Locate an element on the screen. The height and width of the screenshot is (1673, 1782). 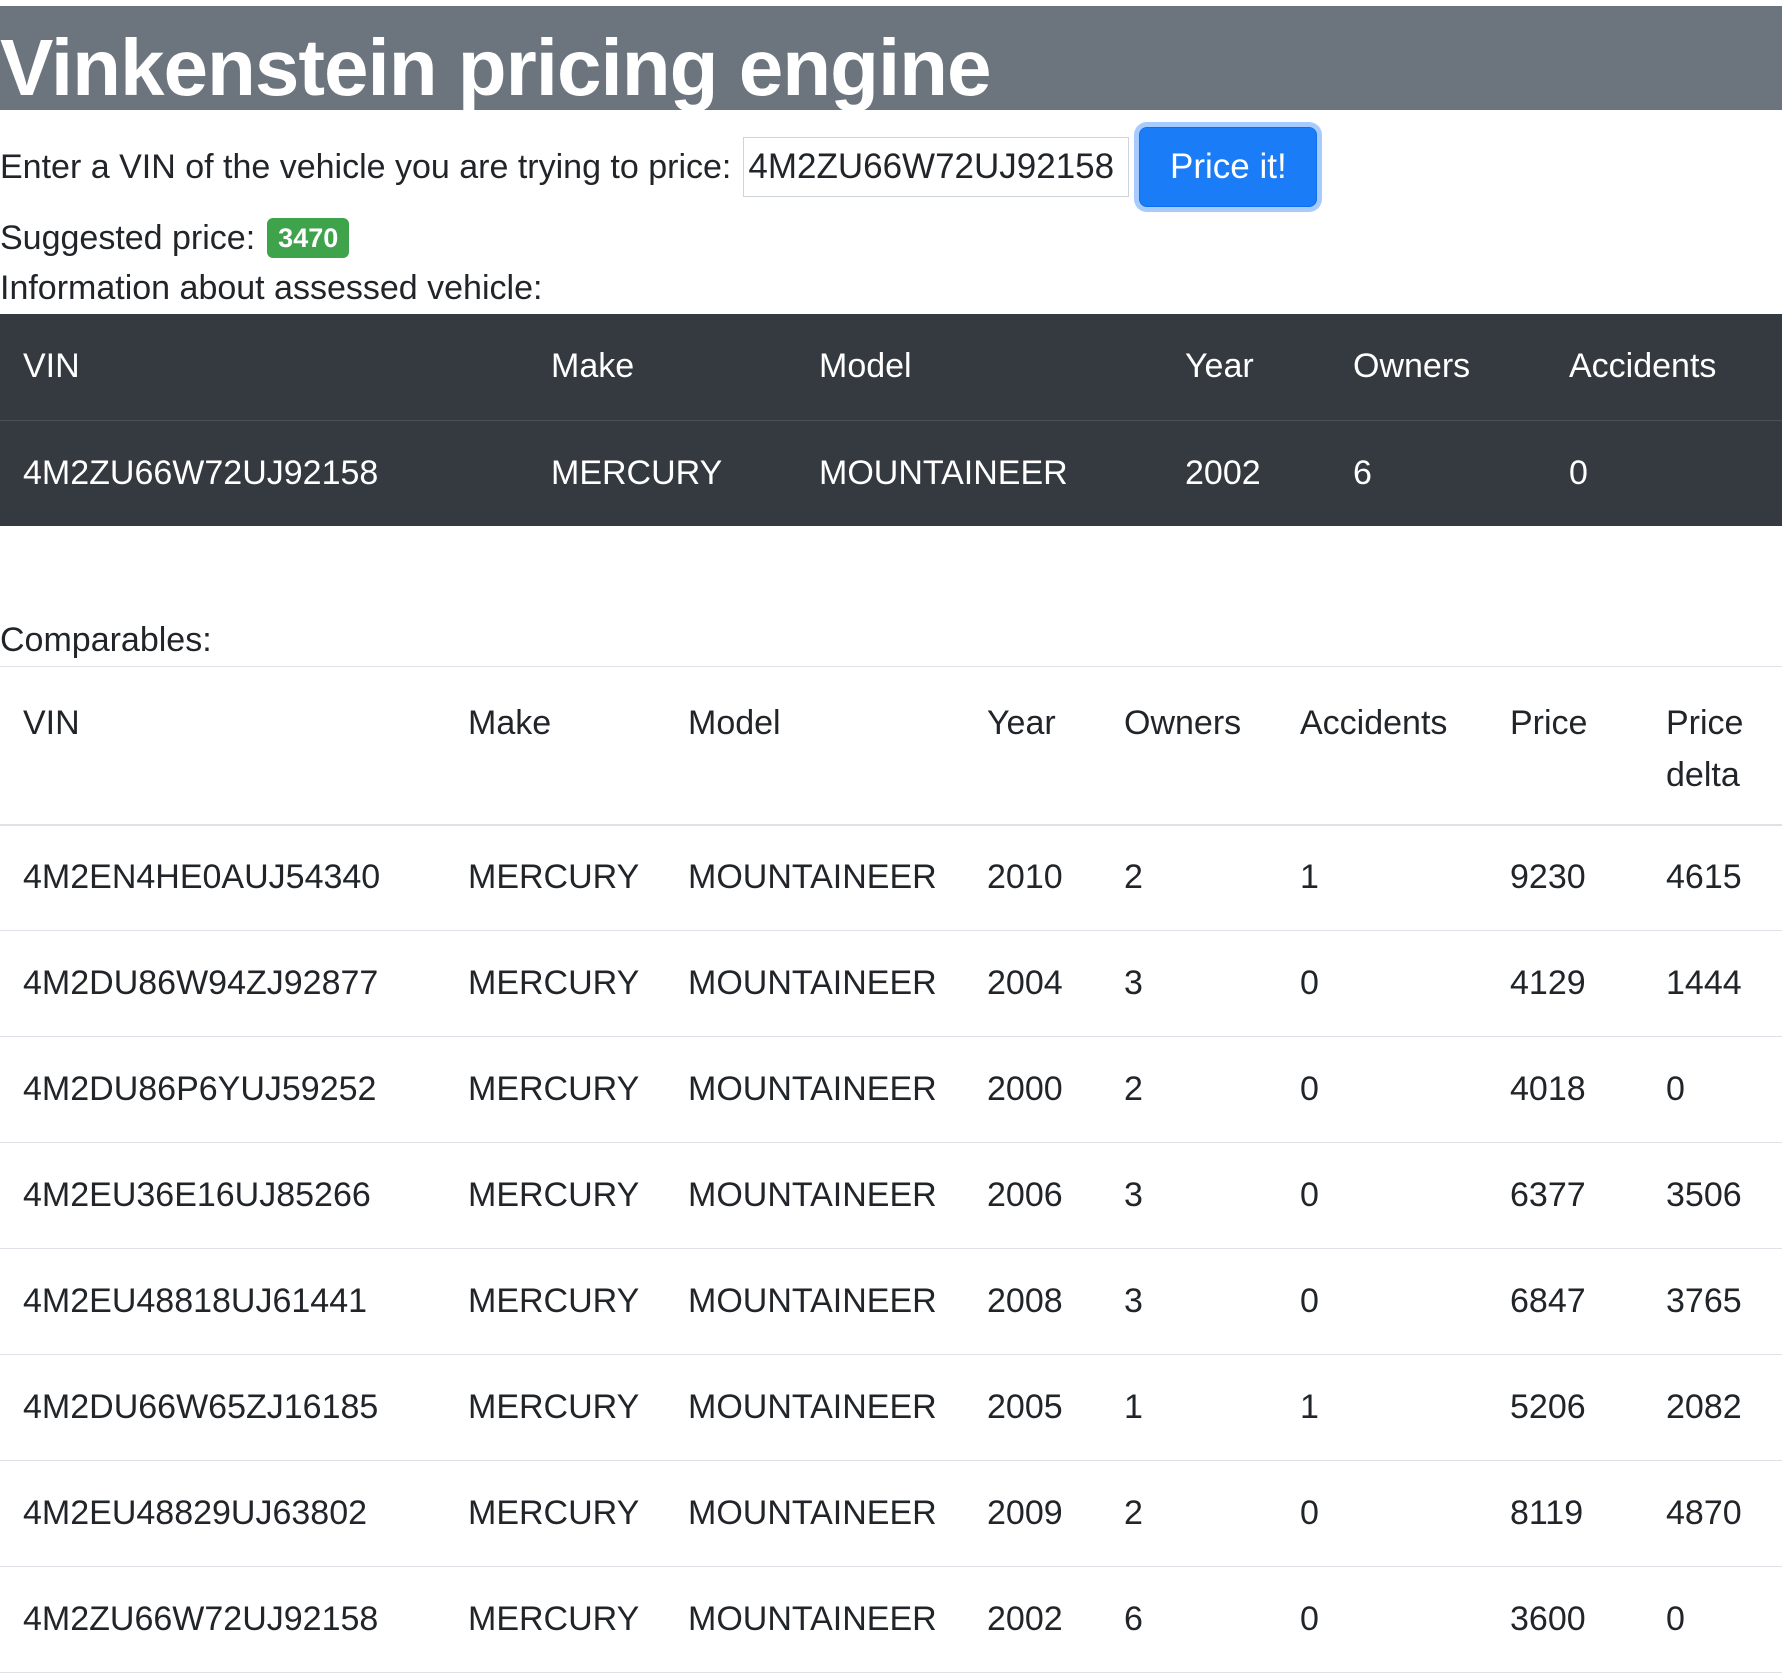
cell-price: 3600 is located at coordinates (1548, 1619).